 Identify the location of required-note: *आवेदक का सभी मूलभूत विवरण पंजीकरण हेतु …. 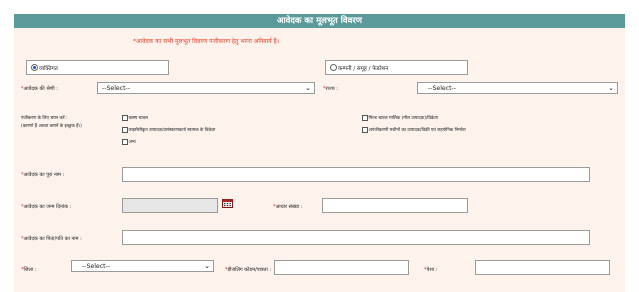
(206, 41).